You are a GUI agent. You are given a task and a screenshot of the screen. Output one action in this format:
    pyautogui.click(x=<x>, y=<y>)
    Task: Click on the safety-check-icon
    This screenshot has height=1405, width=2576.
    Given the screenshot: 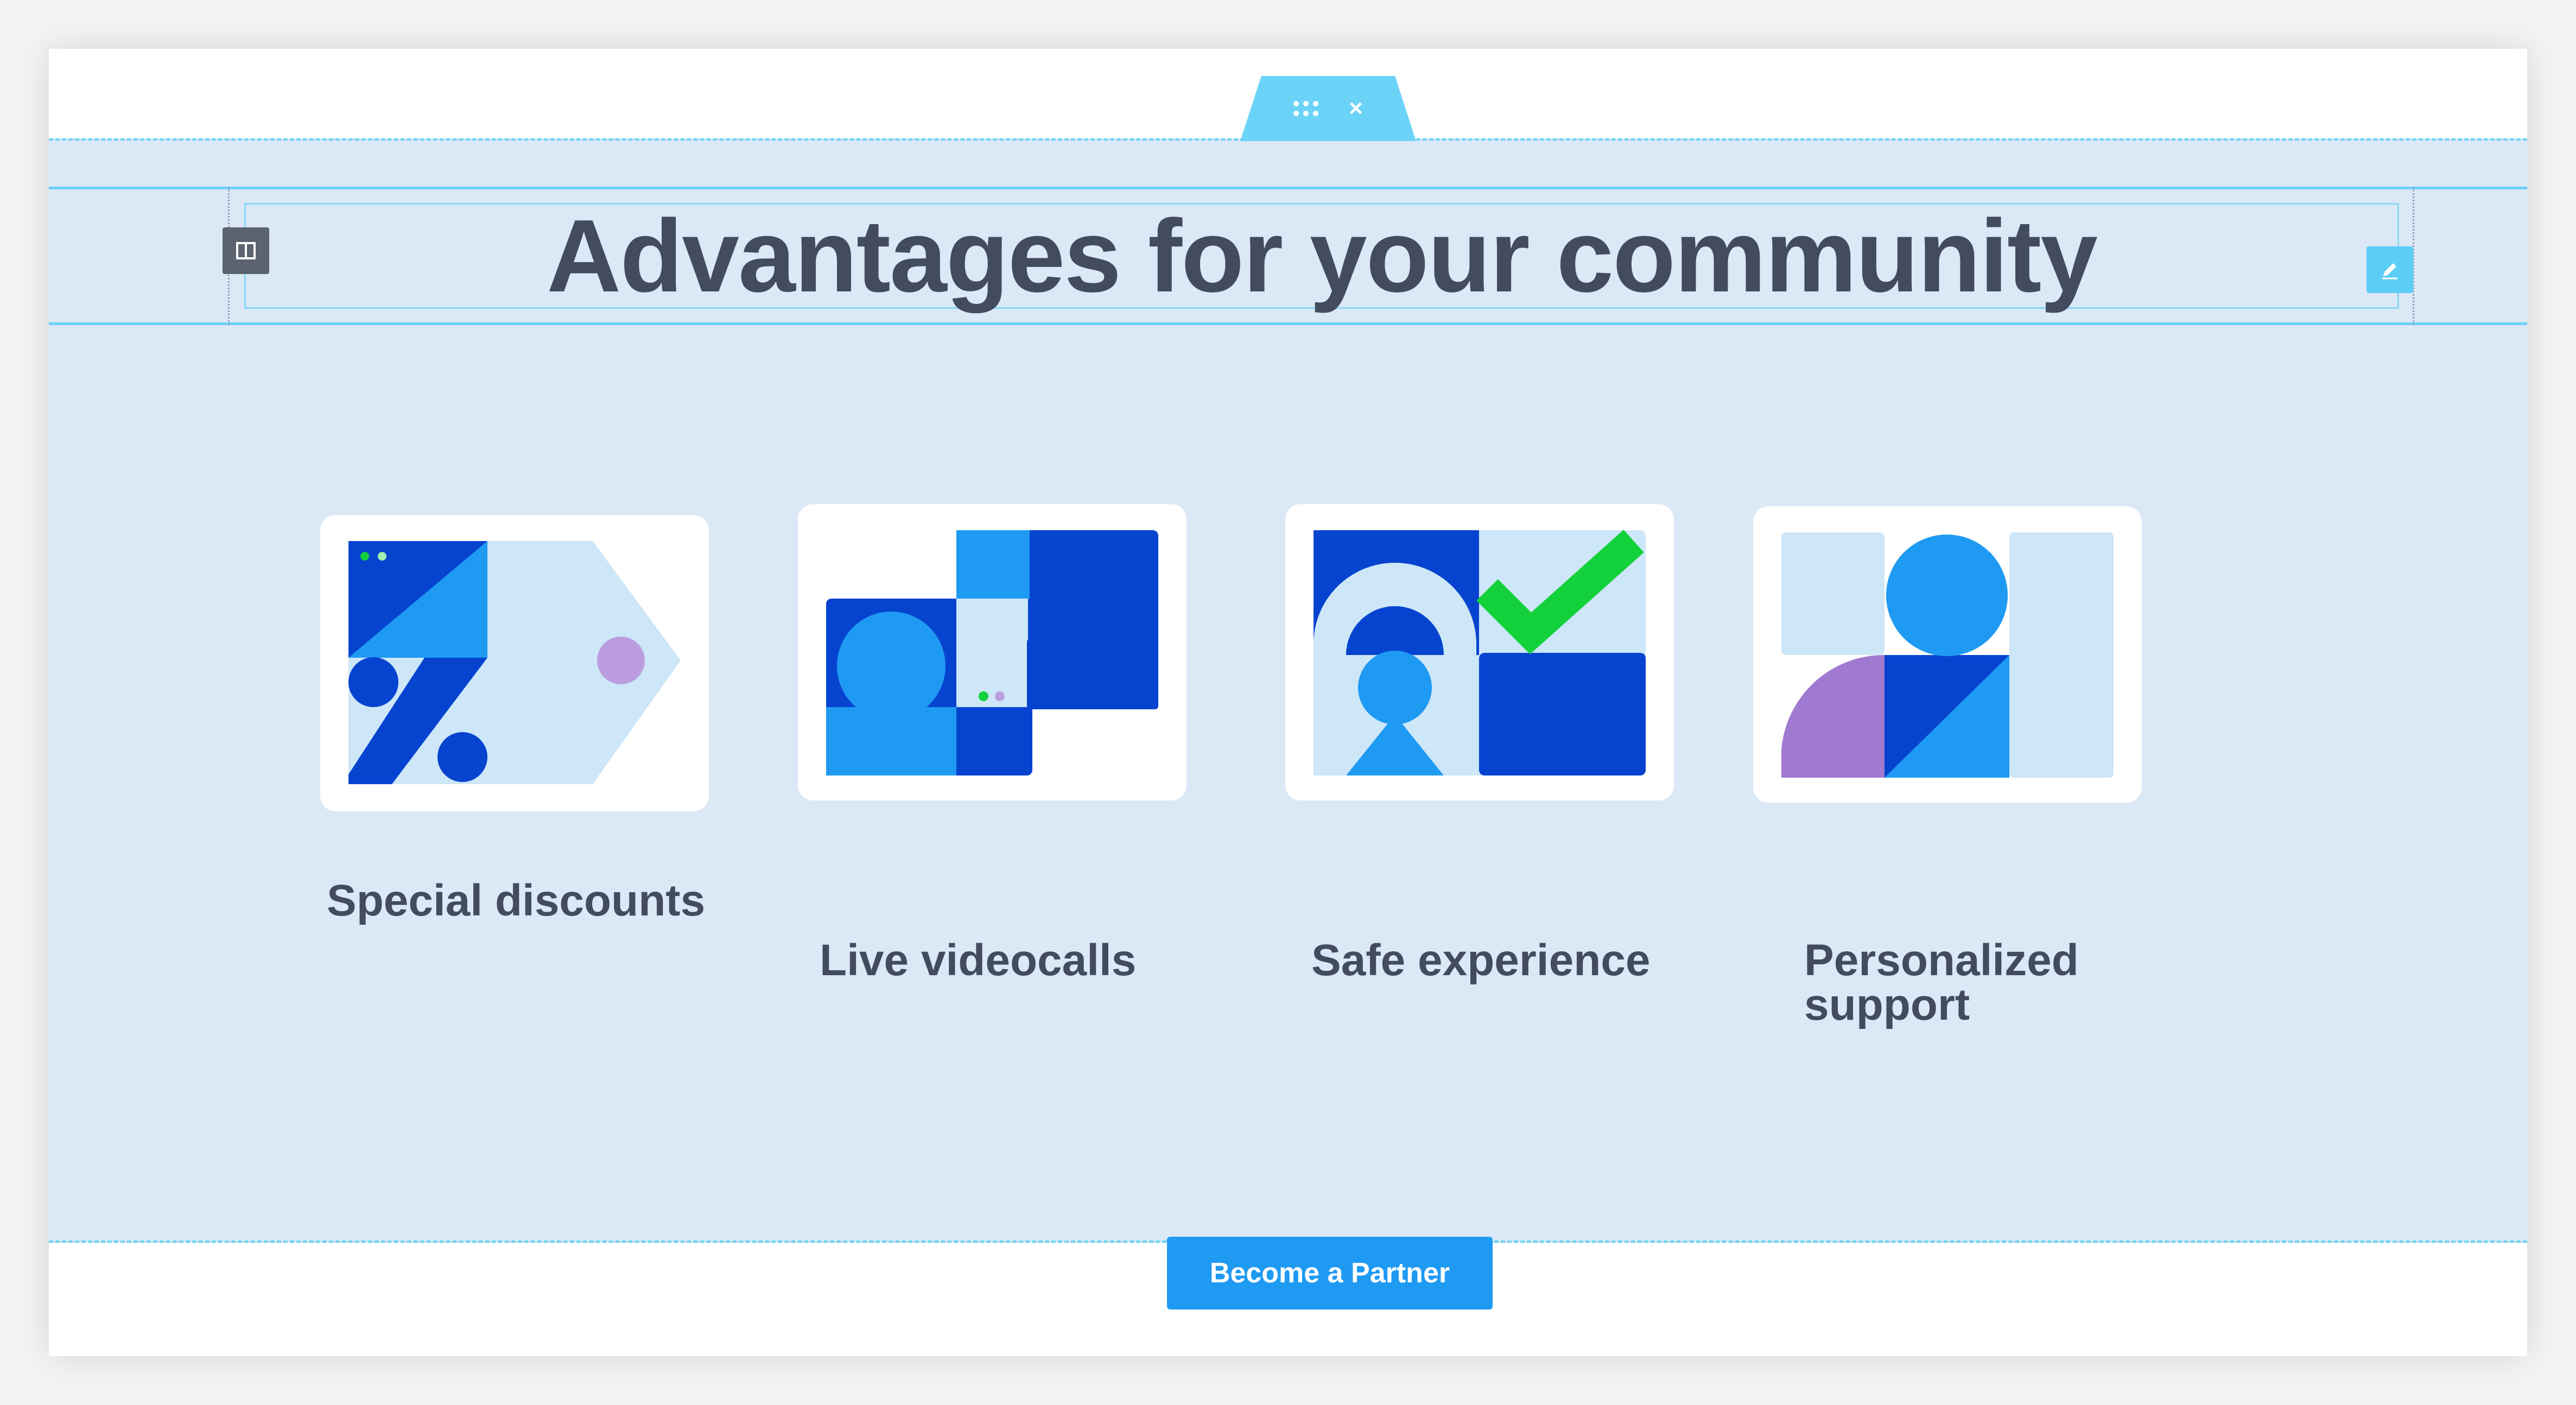 What is the action you would take?
    pyautogui.click(x=1480, y=652)
    